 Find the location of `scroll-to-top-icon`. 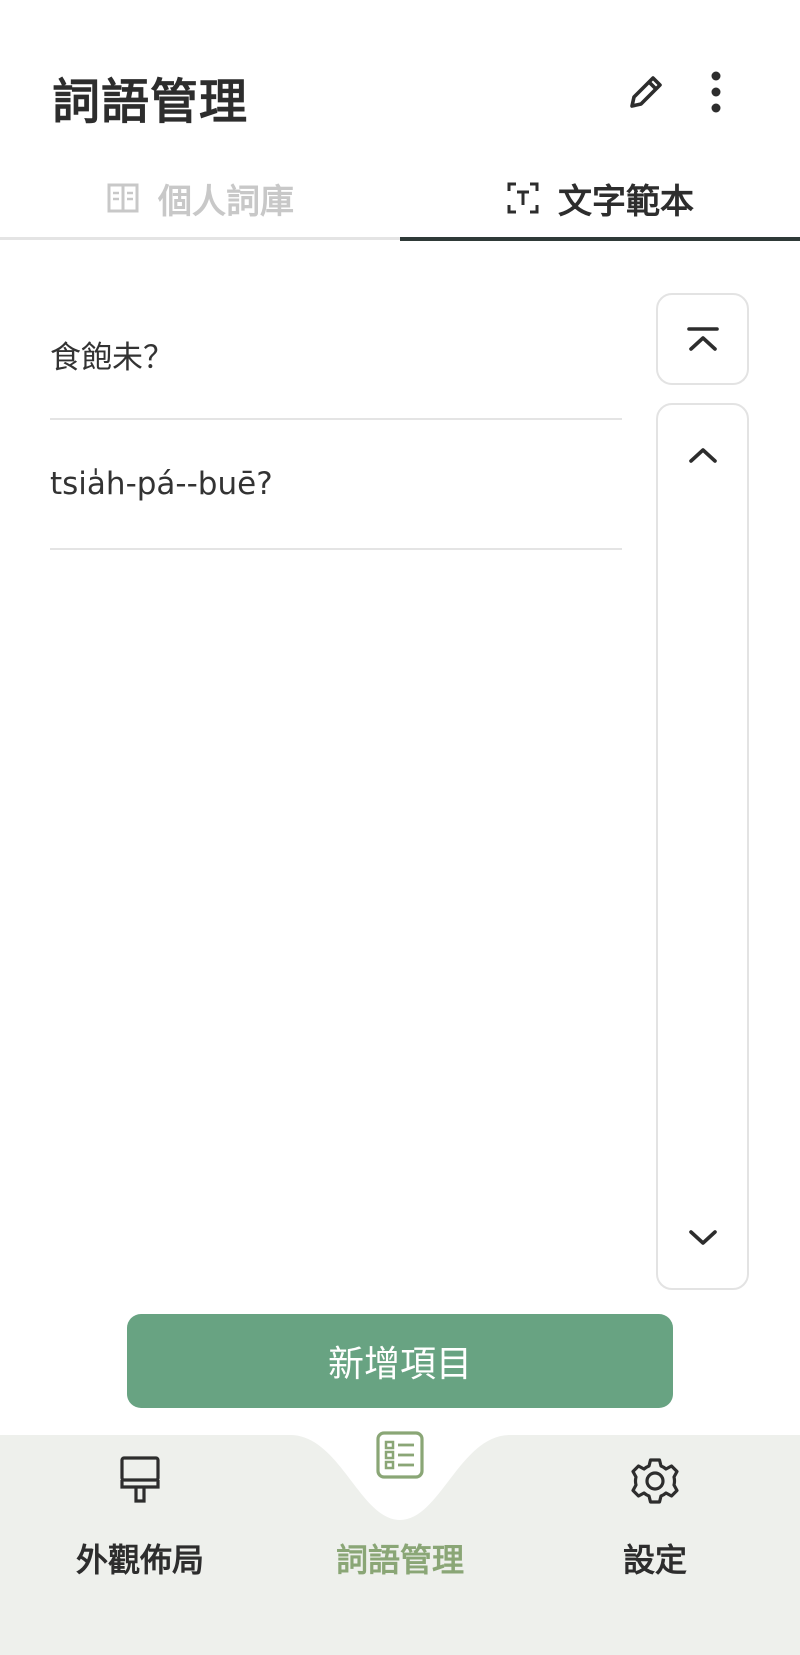

scroll-to-top-icon is located at coordinates (702, 339).